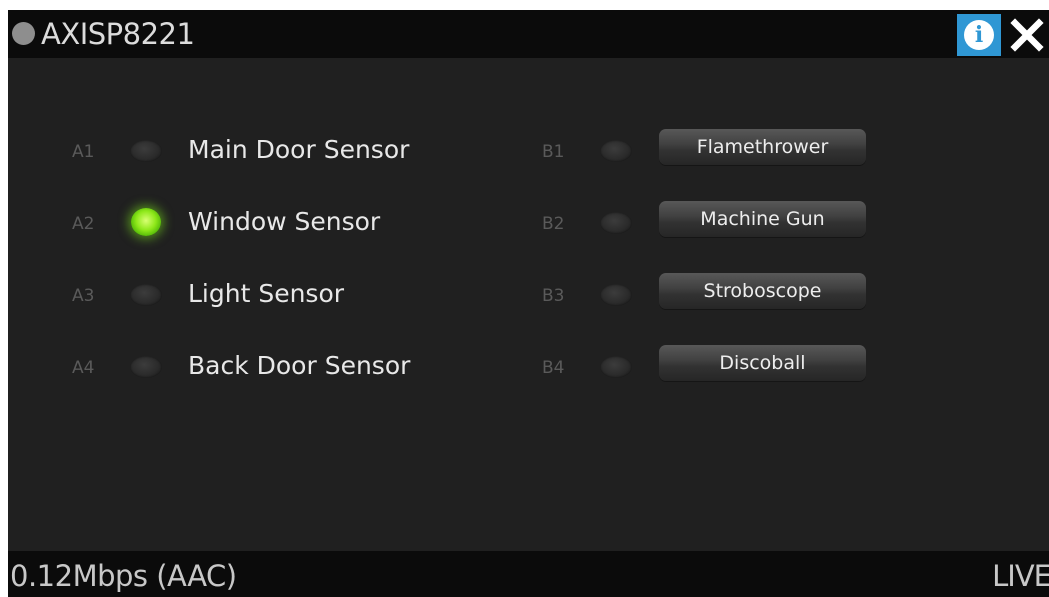 This screenshot has height=597, width=1049. Describe the element at coordinates (284, 221) in the screenshot. I see `input-name: Window Sensor` at that location.